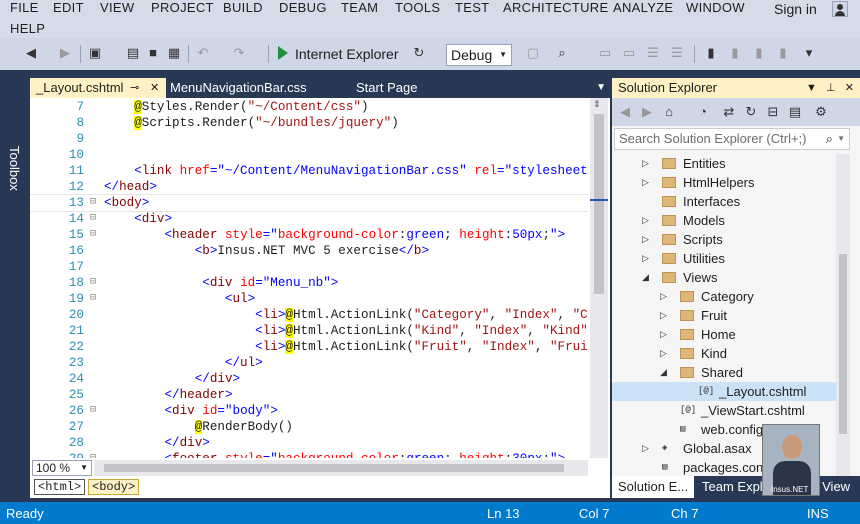 Image resolution: width=860 pixels, height=524 pixels. Describe the element at coordinates (309, 219) in the screenshot. I see `code-line: 14 ⊟ <div>` at that location.